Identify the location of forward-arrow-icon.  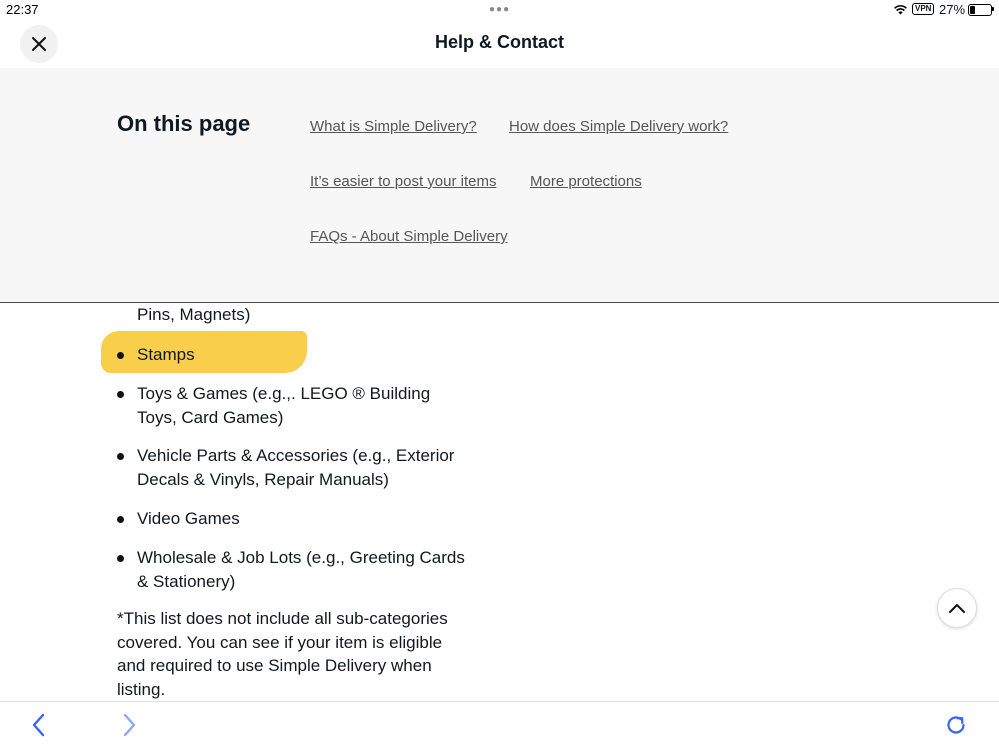
(129, 725).